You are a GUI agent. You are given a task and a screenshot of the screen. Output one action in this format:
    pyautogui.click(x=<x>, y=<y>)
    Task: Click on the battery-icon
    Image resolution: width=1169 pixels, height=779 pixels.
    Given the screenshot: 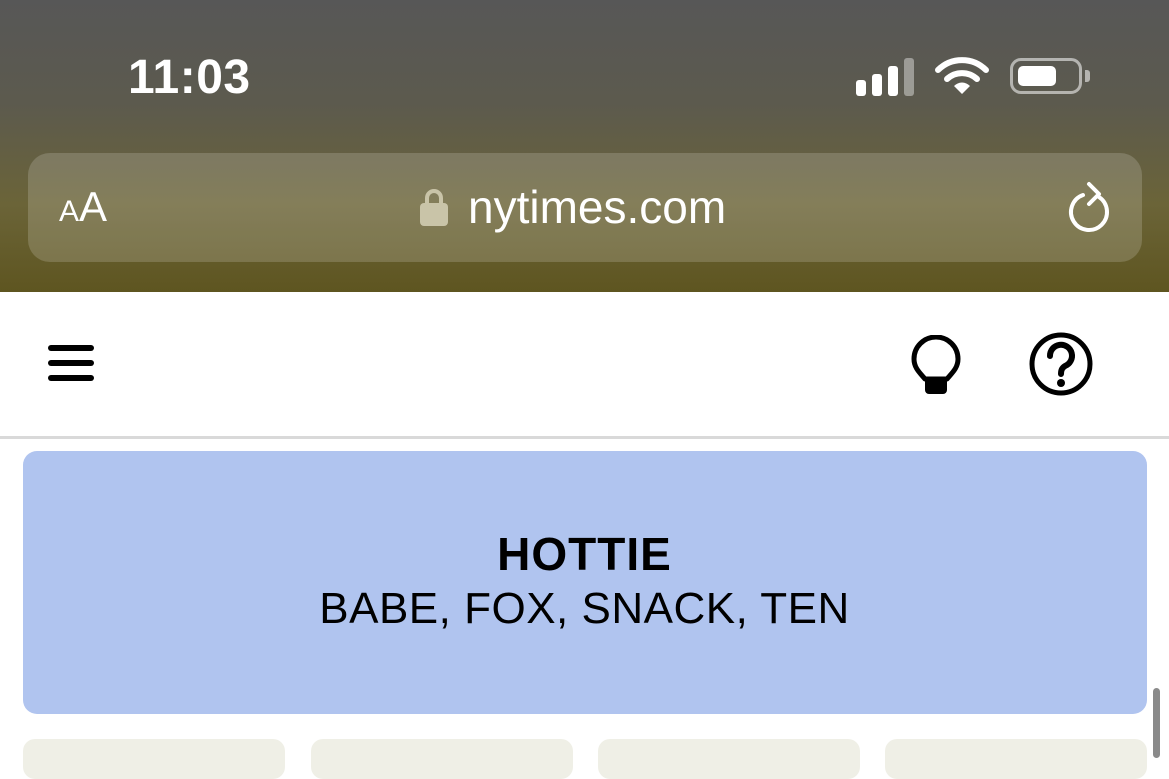 What is the action you would take?
    pyautogui.click(x=1046, y=76)
    